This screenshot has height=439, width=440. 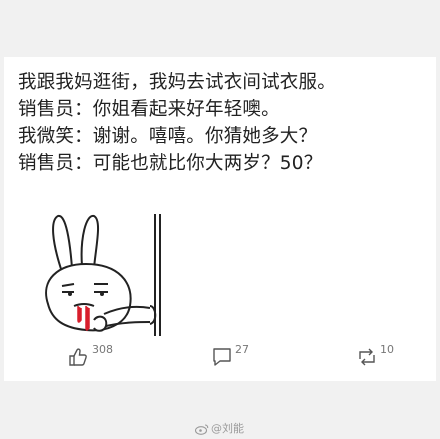 What do you see at coordinates (242, 349) in the screenshot?
I see `comment-count: 27` at bounding box center [242, 349].